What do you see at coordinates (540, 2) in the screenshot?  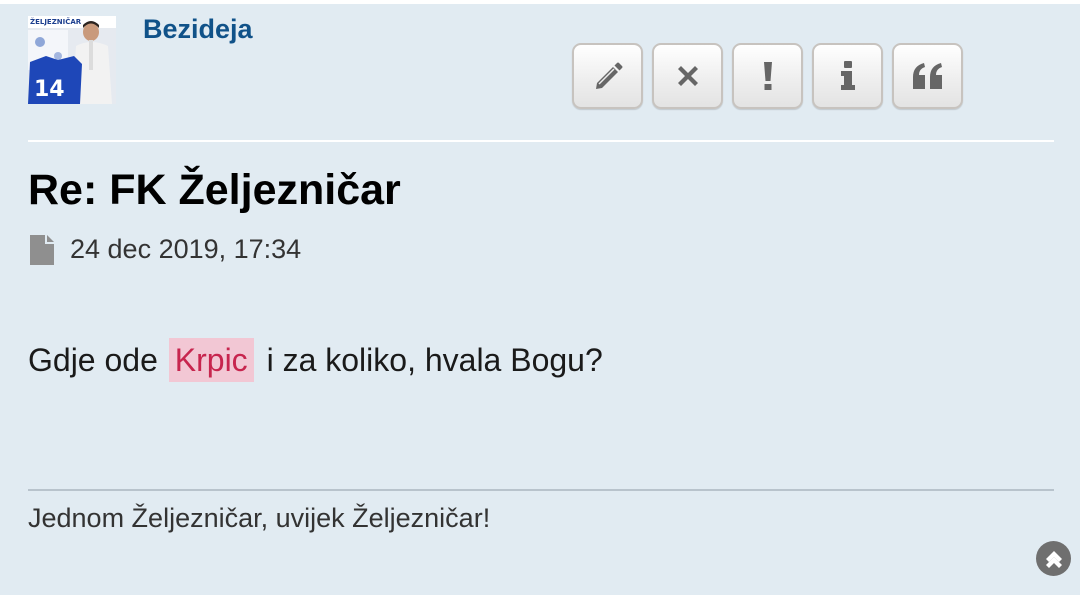 I see `post-top-edge` at bounding box center [540, 2].